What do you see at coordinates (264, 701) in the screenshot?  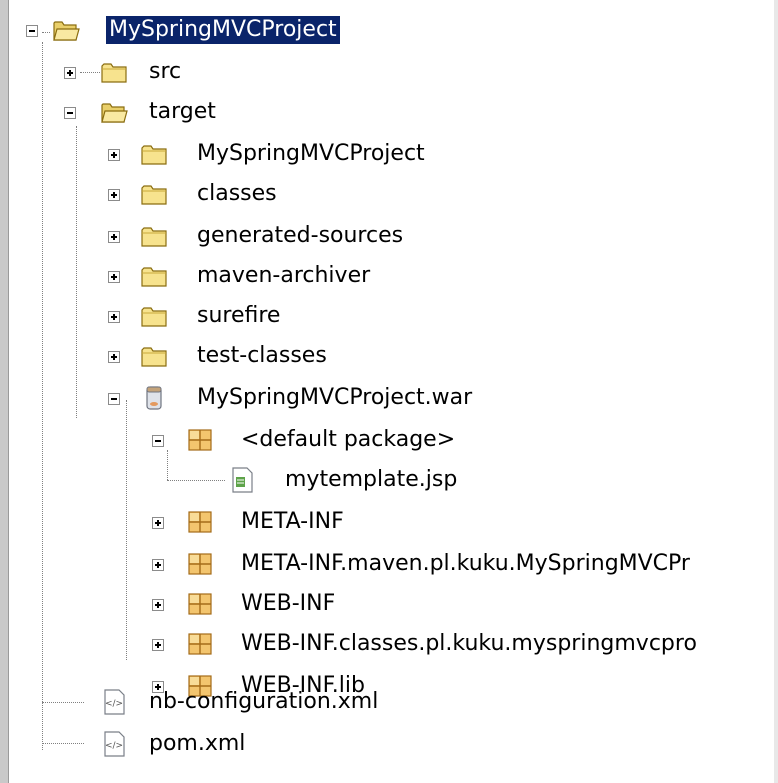 I see `tree-node-label: nb-configuration.xml` at bounding box center [264, 701].